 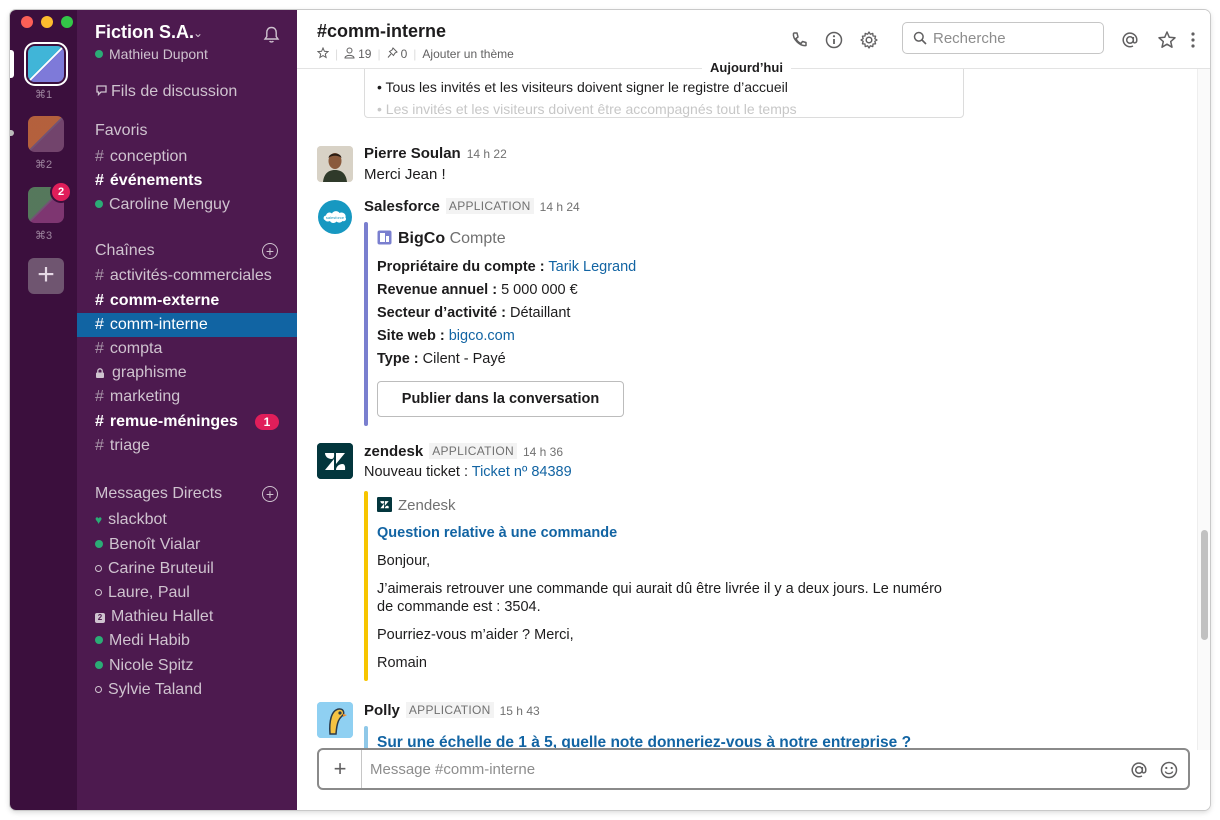 What do you see at coordinates (121, 131) in the screenshot?
I see `favorites-section-title: Favoris` at bounding box center [121, 131].